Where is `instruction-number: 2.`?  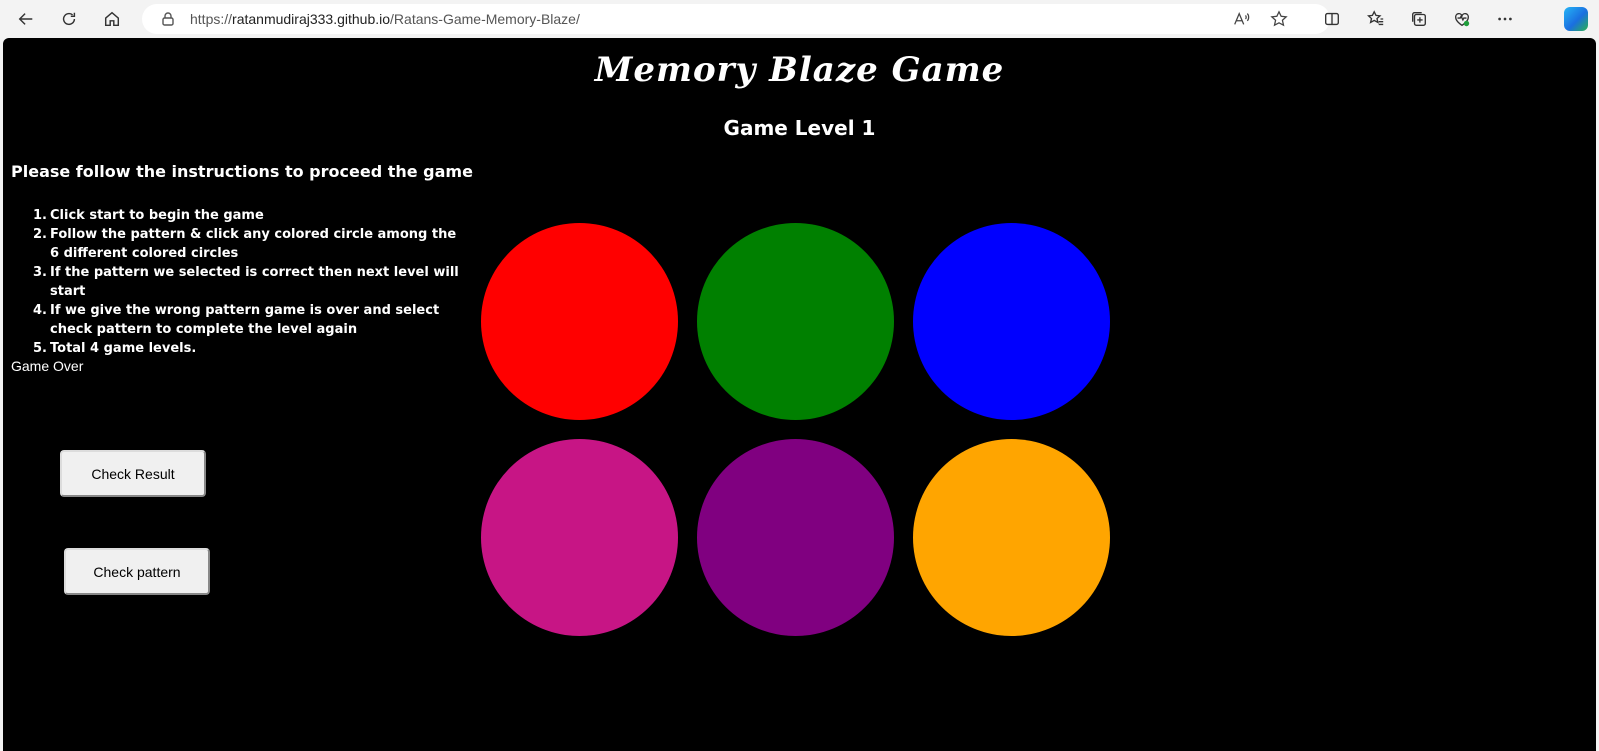 instruction-number: 2. is located at coordinates (40, 234).